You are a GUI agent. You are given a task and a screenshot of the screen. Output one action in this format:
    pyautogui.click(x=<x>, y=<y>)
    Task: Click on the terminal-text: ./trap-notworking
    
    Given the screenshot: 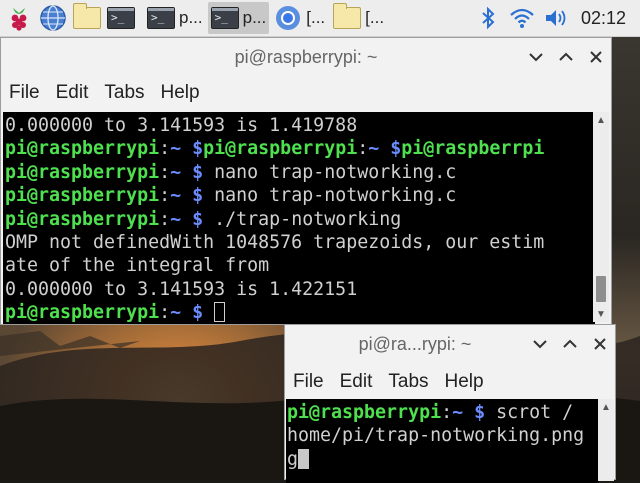 What is the action you would take?
    pyautogui.click(x=302, y=219)
    